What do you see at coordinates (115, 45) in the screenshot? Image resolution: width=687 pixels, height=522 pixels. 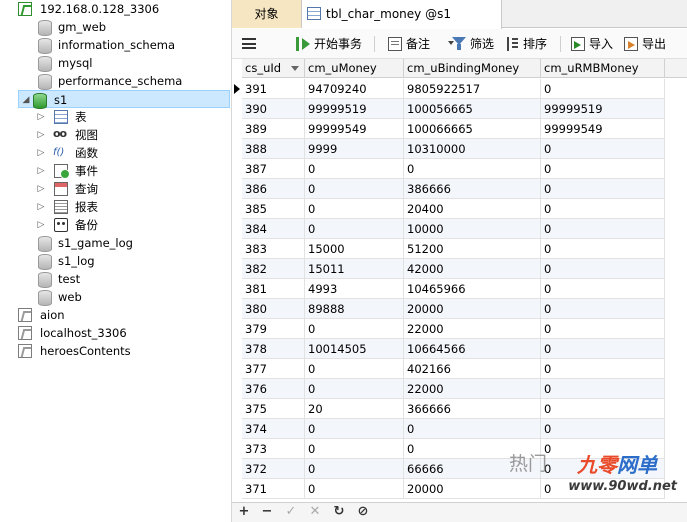 I see `tree-item: information_schema` at bounding box center [115, 45].